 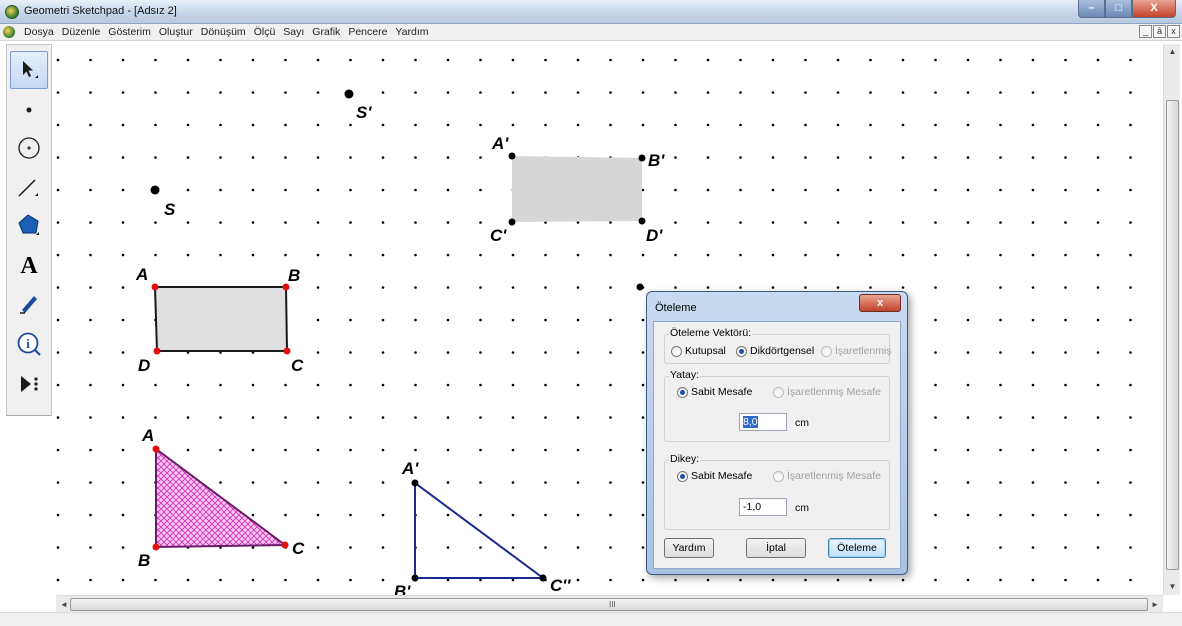 I want to click on triangle-abc-prime, so click(x=480, y=530).